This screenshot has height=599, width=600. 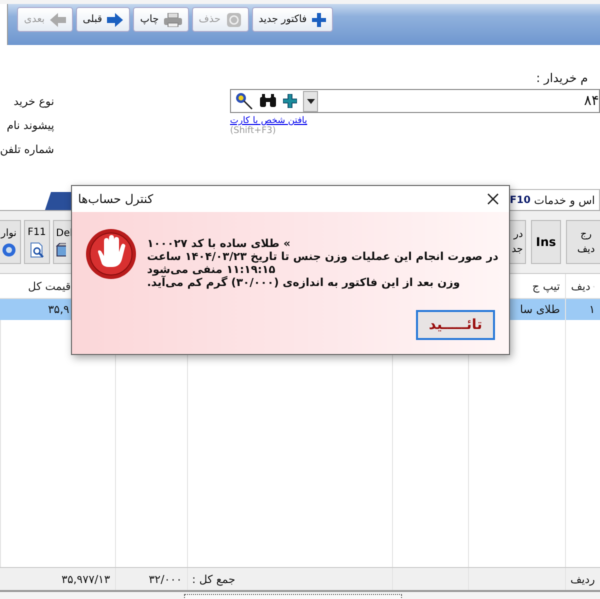 I want to click on message-line: » طلای ساده با کد ۱۰۰۰۲۷, so click(x=218, y=243).